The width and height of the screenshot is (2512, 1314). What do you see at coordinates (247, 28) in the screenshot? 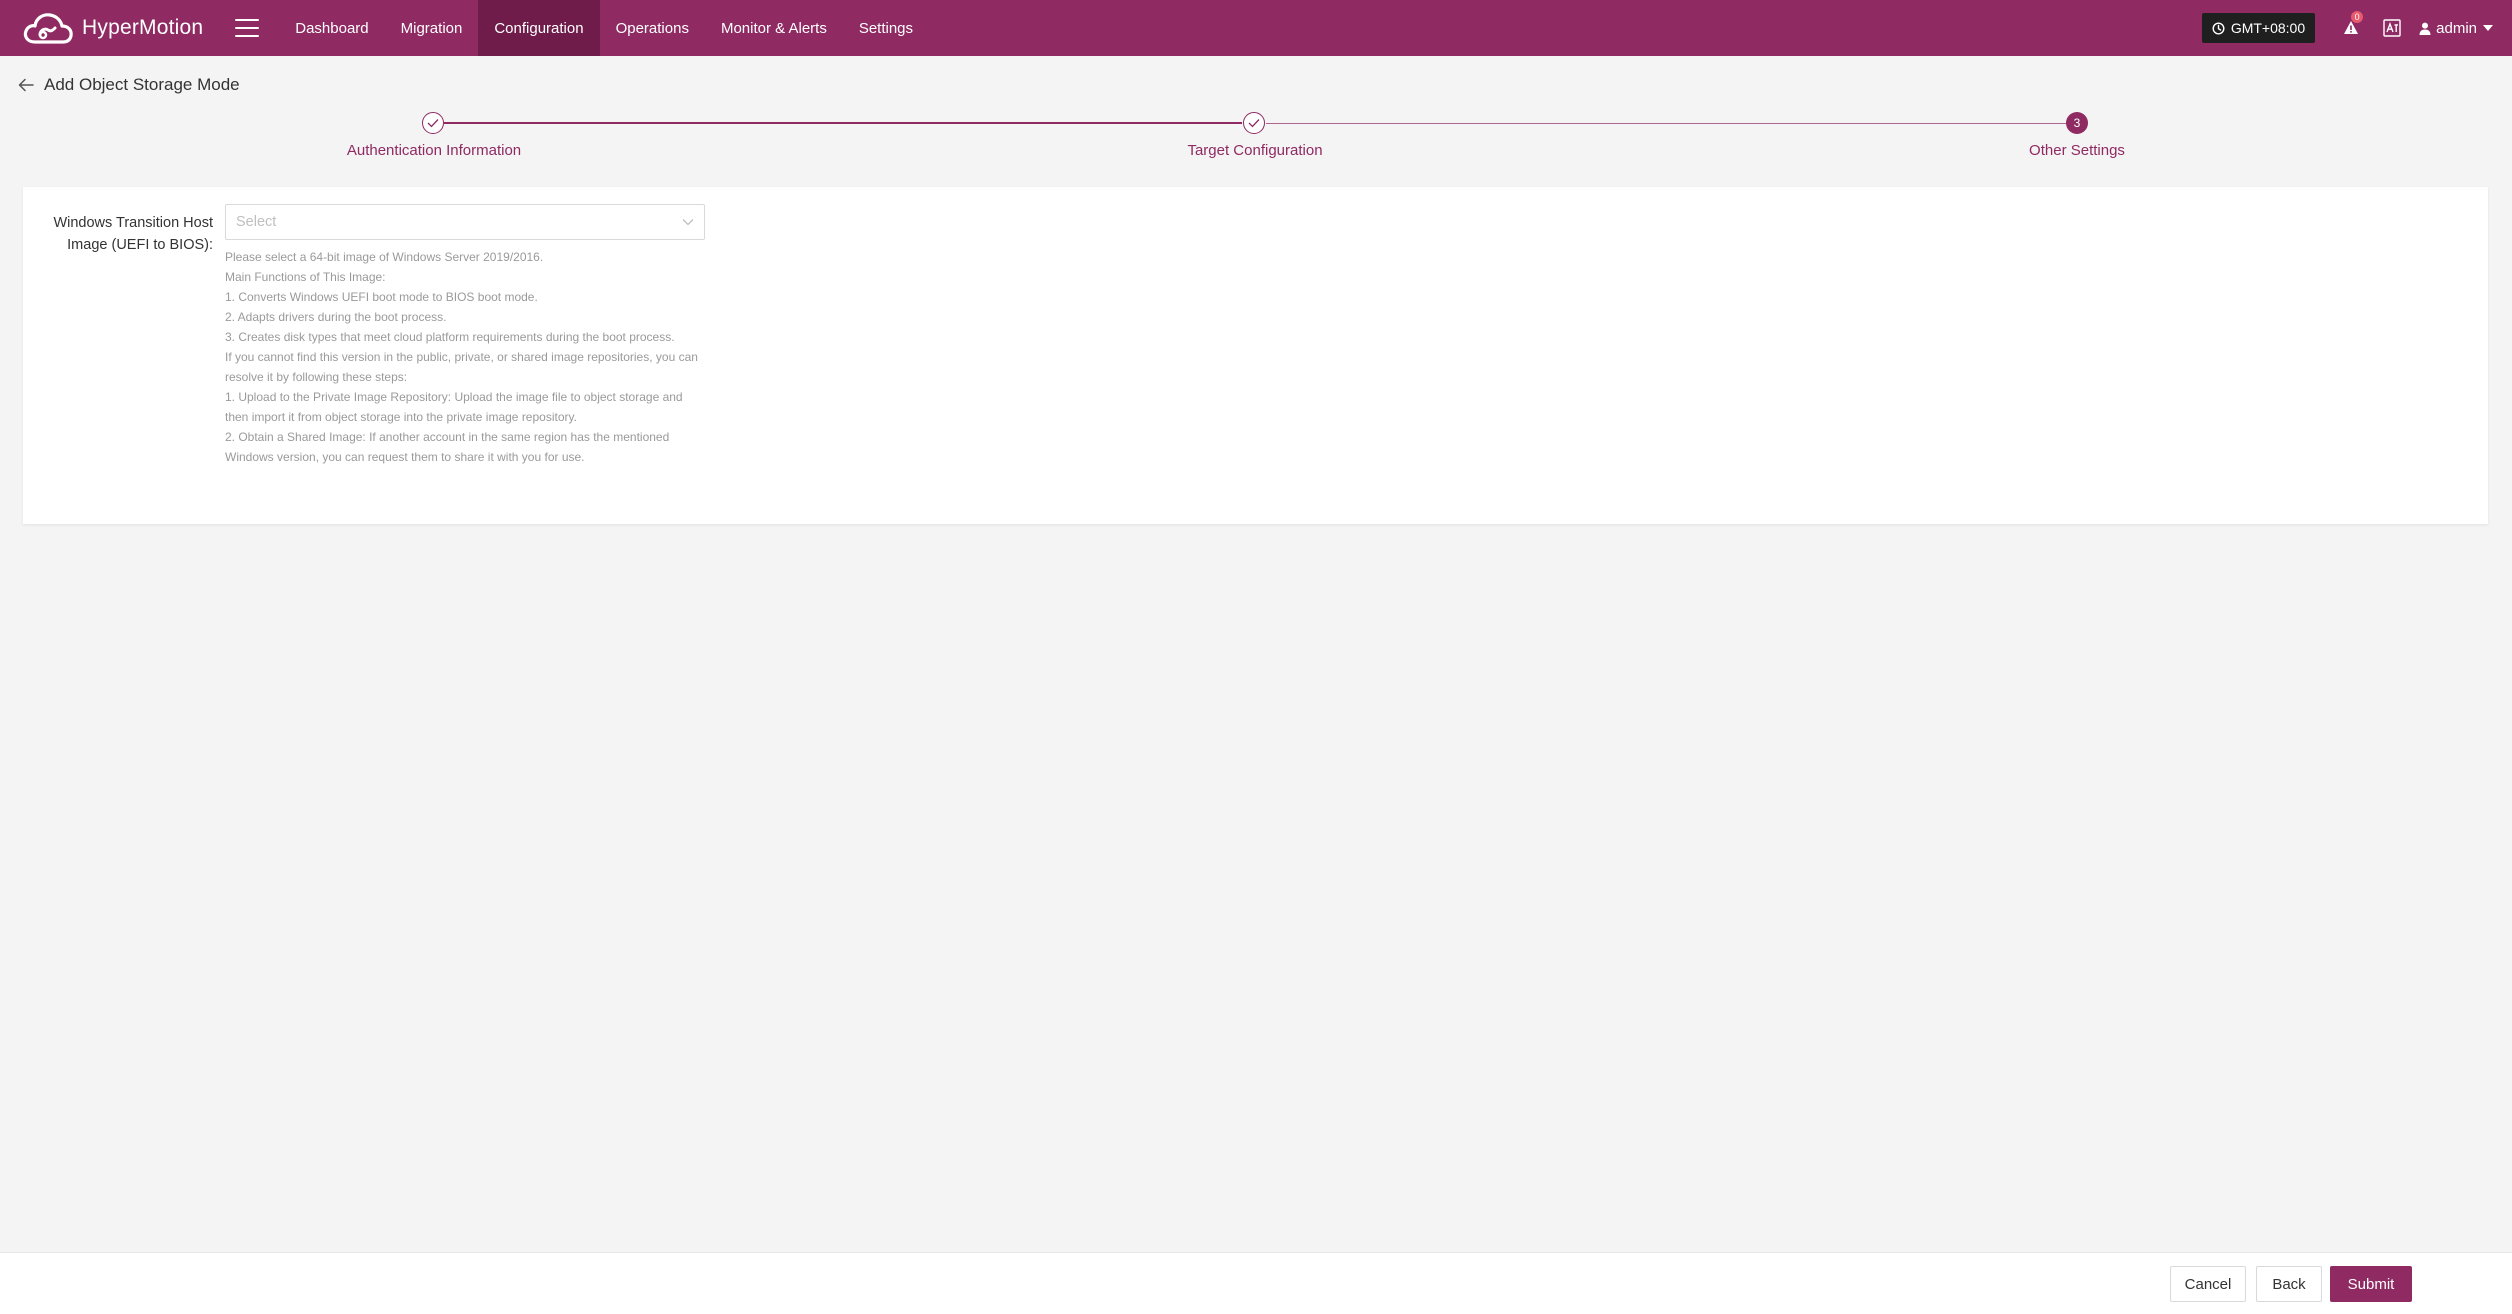
I see `menu-toggle-icon` at bounding box center [247, 28].